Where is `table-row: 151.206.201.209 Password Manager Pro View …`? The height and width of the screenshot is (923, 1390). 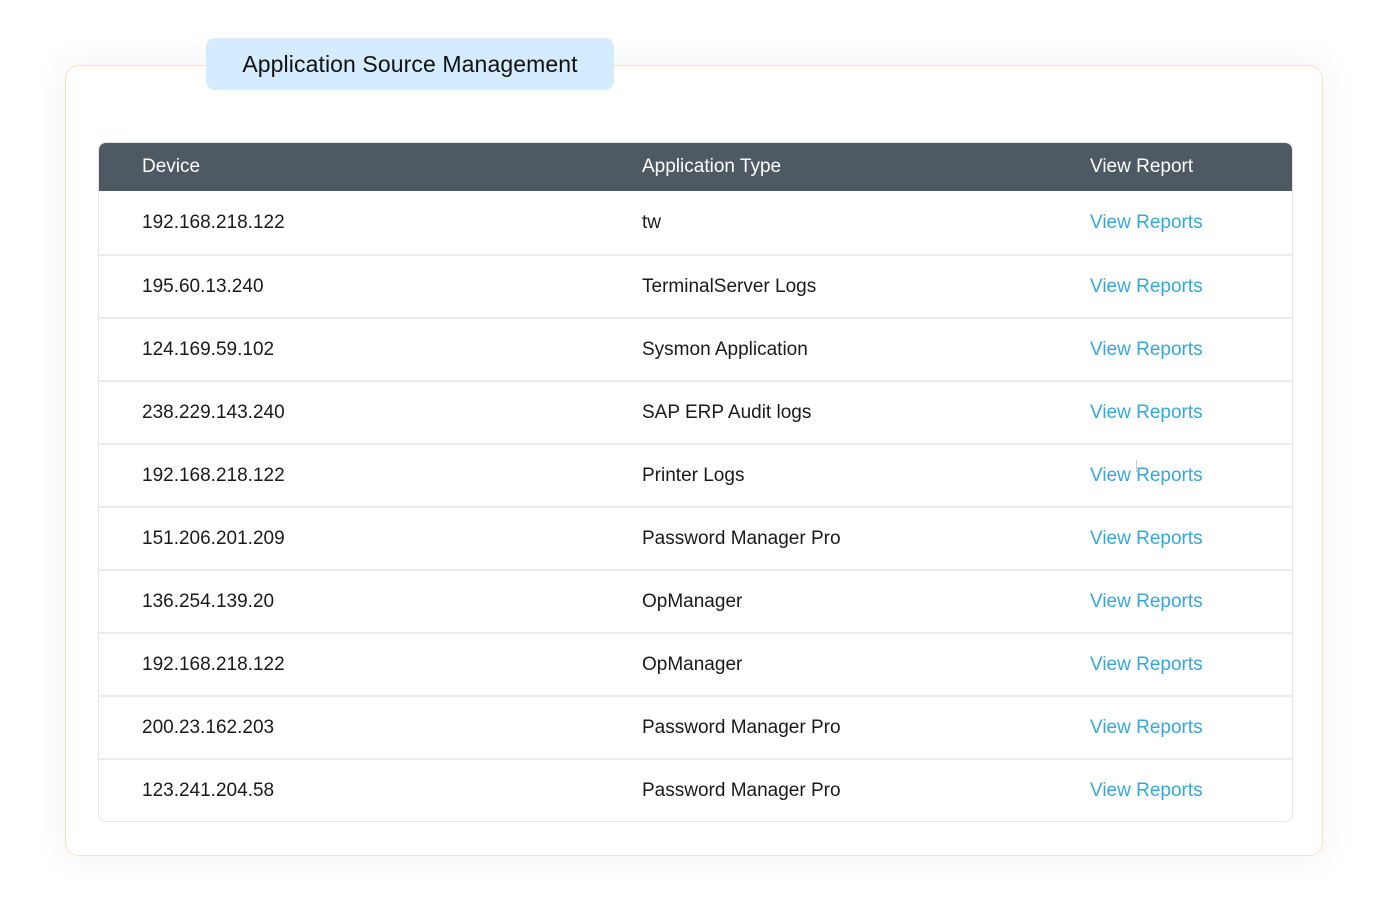 table-row: 151.206.201.209 Password Manager Pro View … is located at coordinates (695, 537).